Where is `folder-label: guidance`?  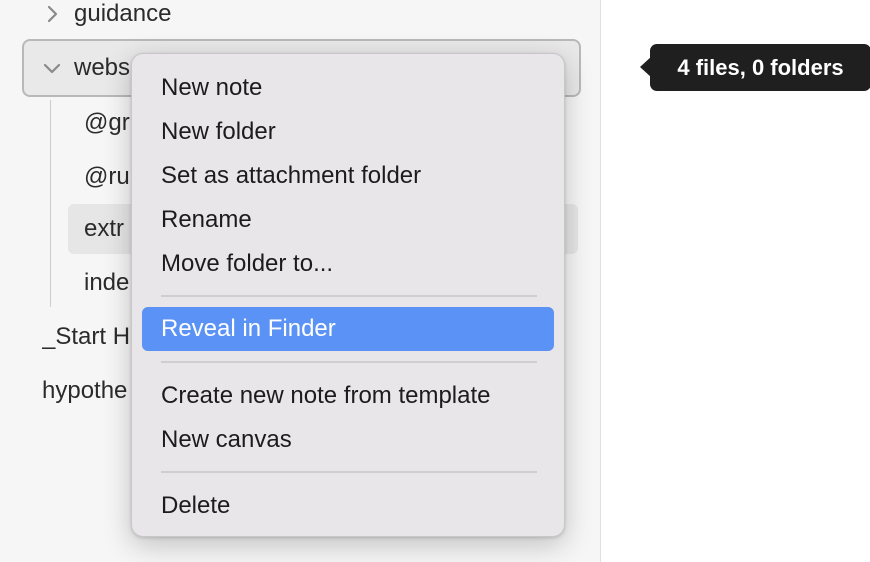
folder-label: guidance is located at coordinates (123, 13).